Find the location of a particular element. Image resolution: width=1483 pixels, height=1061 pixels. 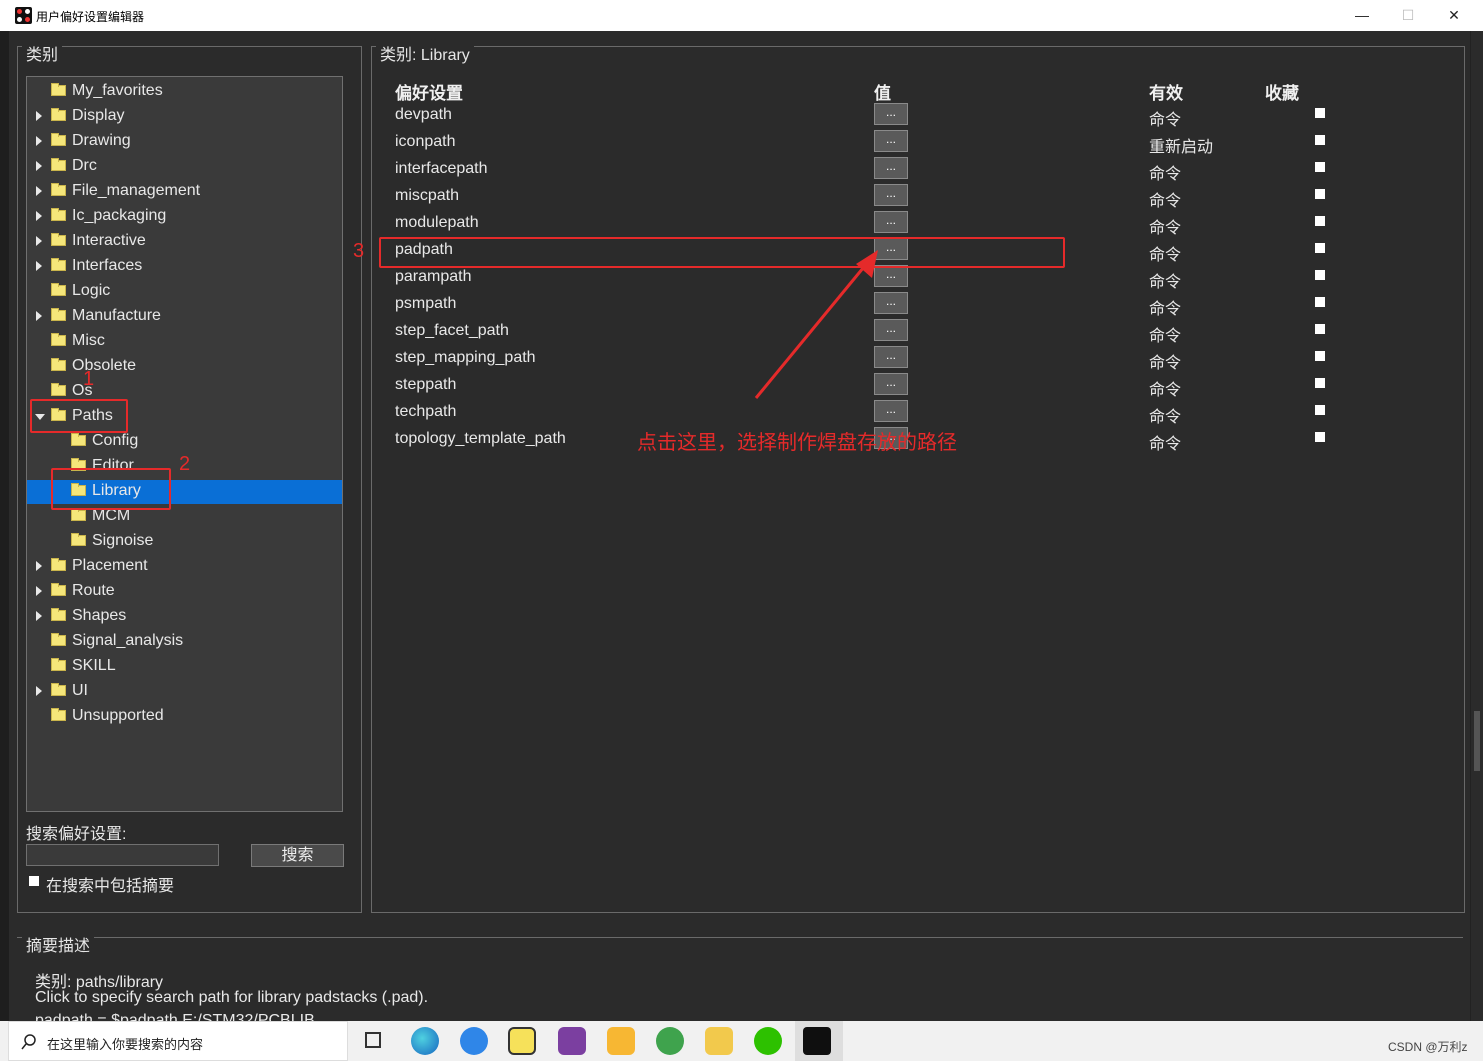

tree-item-label: UI is located at coordinates (80, 690).